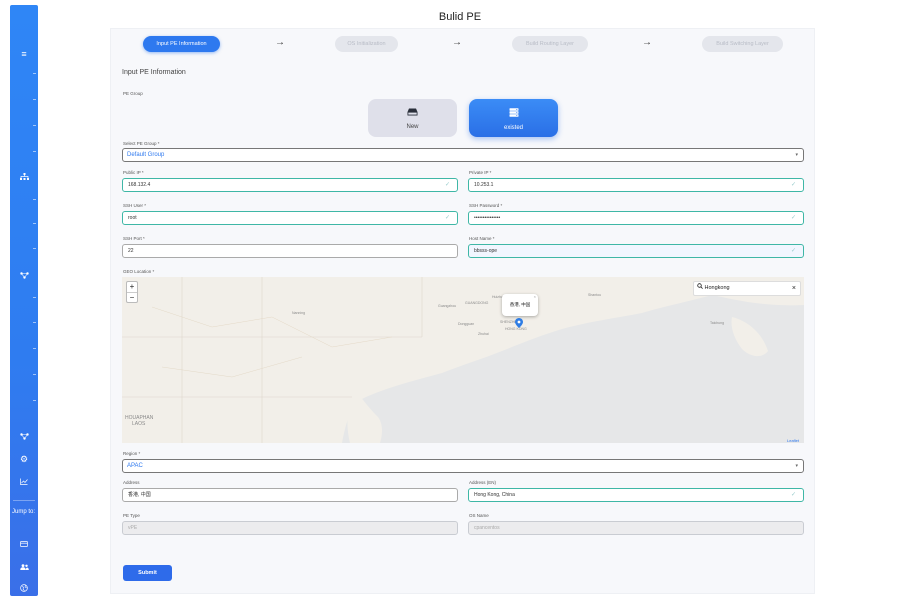 Image resolution: width=920 pixels, height=596 pixels. What do you see at coordinates (486, 251) in the screenshot?
I see `host-name-value: bbsss-ope` at bounding box center [486, 251].